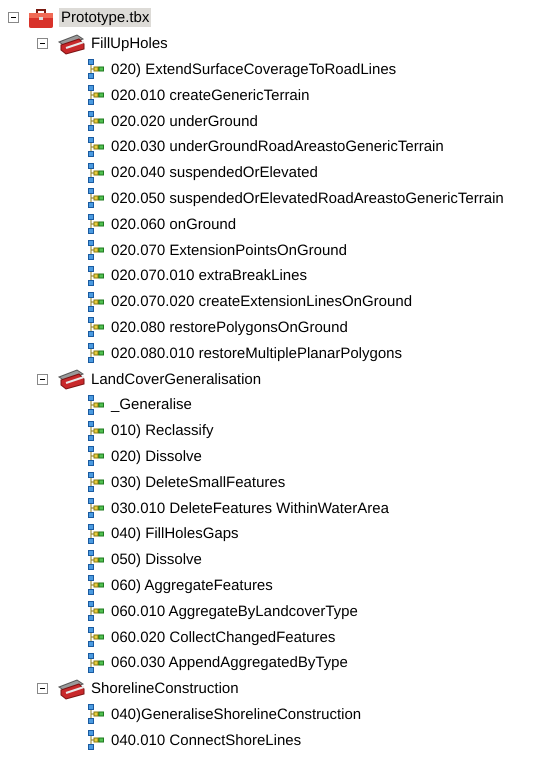 Image resolution: width=553 pixels, height=758 pixels. I want to click on tree-item: 040) FillHolesGaps, so click(175, 534).